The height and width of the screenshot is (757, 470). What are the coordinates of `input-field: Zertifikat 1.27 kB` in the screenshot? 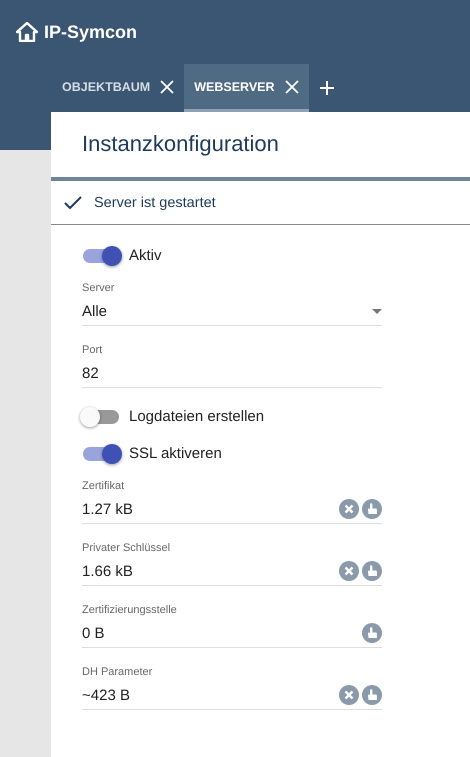 It's located at (232, 502).